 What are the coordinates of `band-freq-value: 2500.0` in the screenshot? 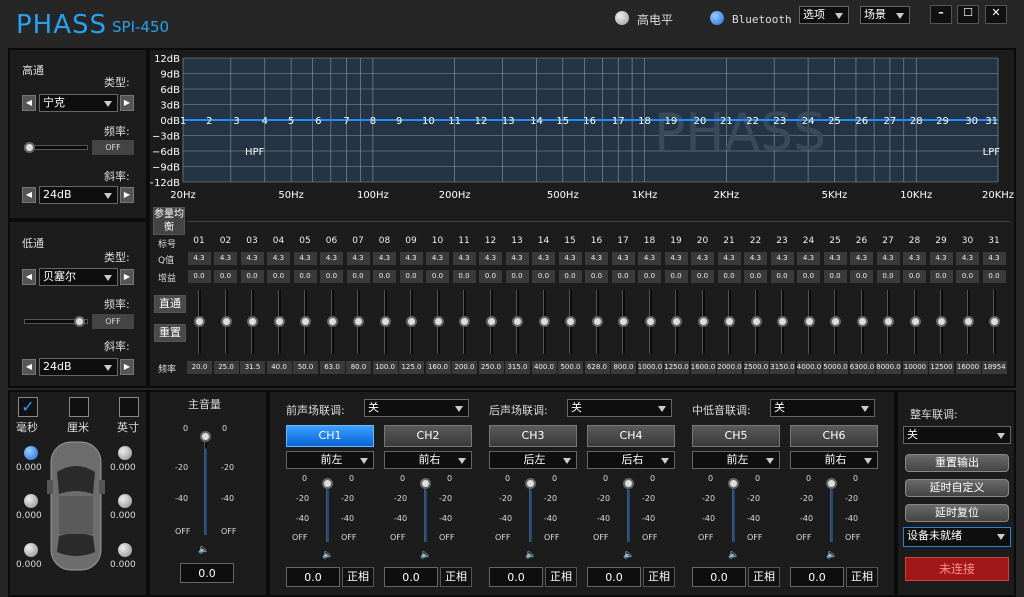 It's located at (756, 367).